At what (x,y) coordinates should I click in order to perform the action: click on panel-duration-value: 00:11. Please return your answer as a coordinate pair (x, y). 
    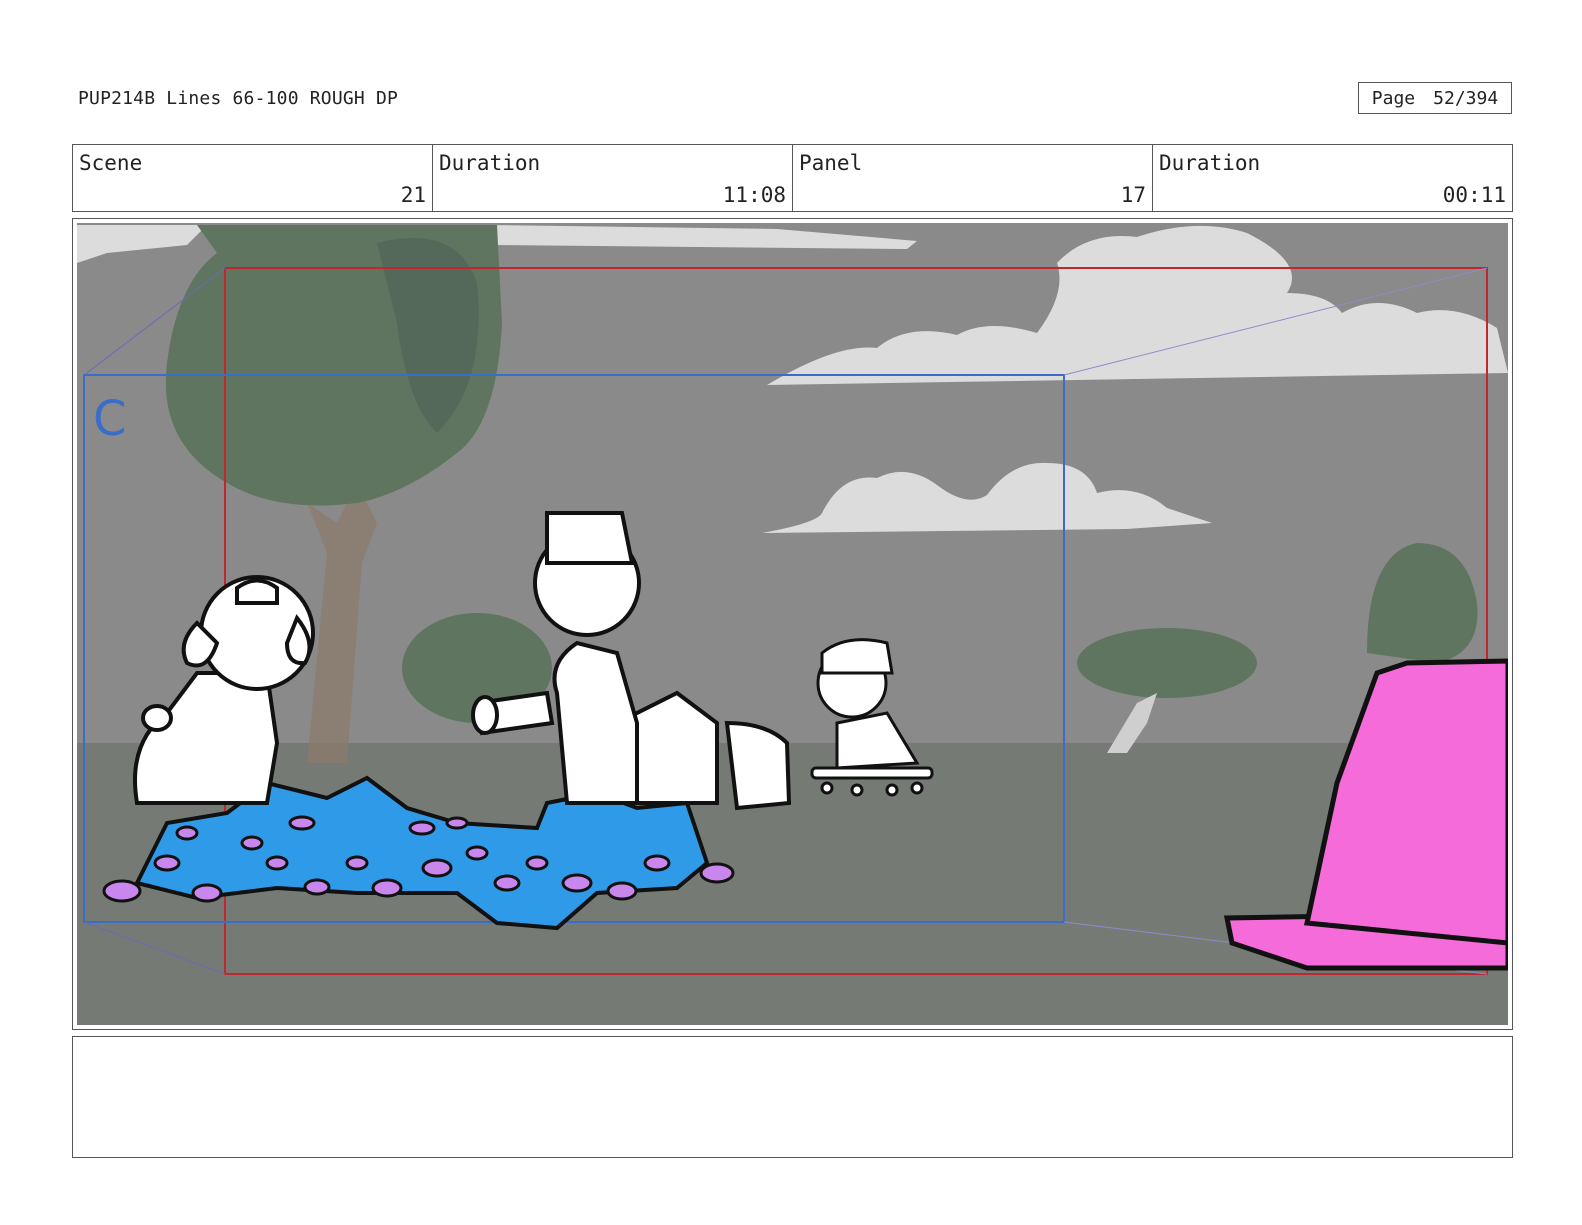
    Looking at the image, I should click on (1474, 195).